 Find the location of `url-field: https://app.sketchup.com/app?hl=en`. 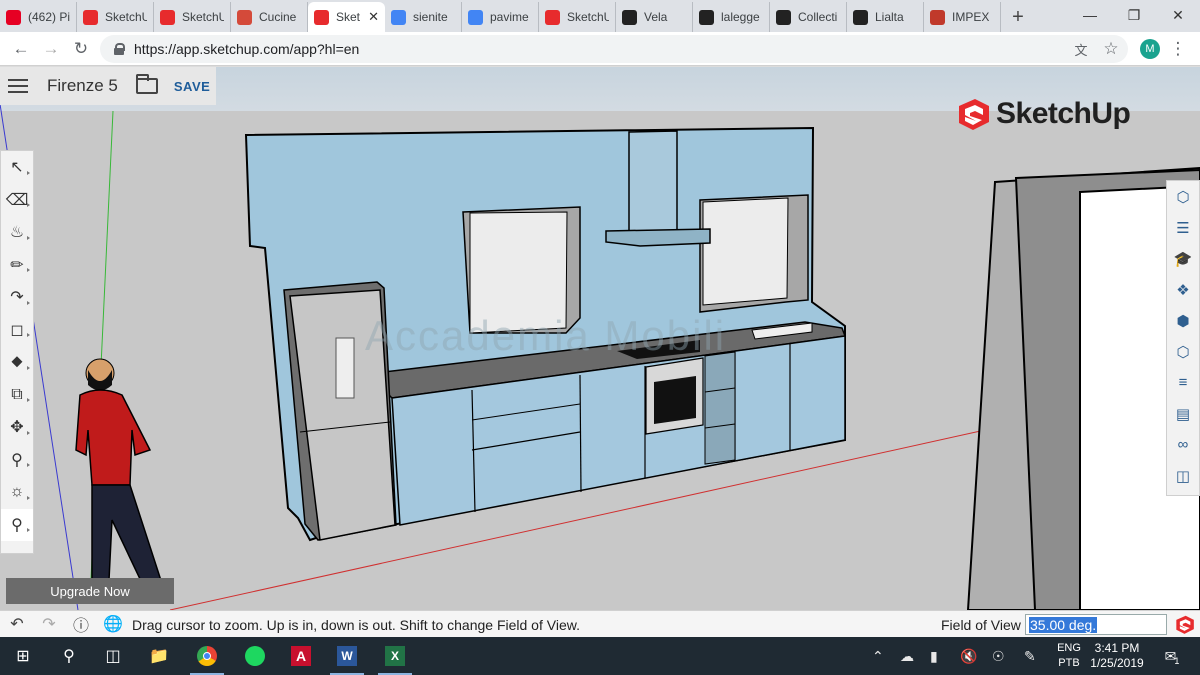

url-field: https://app.sketchup.com/app?hl=en is located at coordinates (614, 49).